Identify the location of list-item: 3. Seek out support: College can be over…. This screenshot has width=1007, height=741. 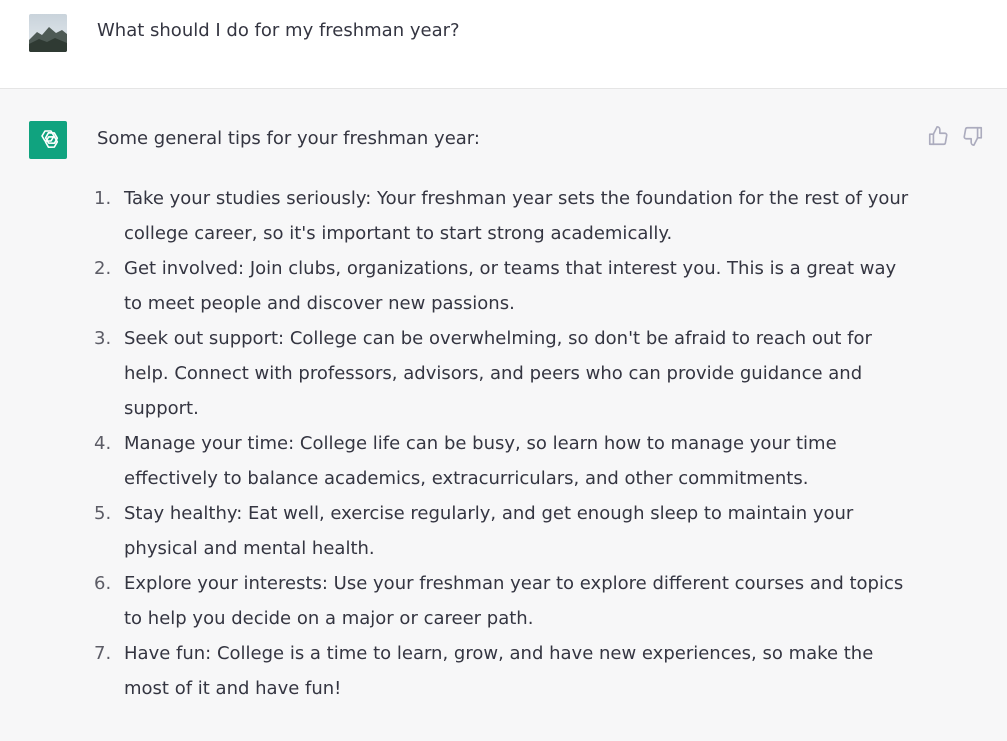
(504, 373).